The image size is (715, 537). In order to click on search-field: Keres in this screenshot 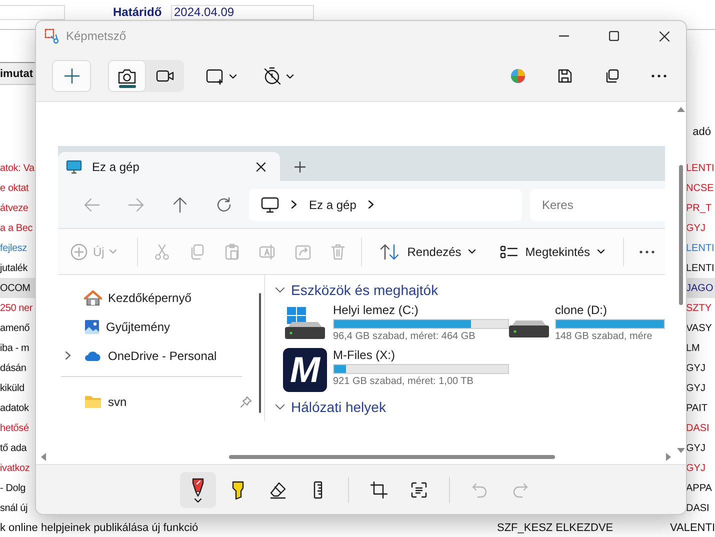, I will do `click(597, 204)`.